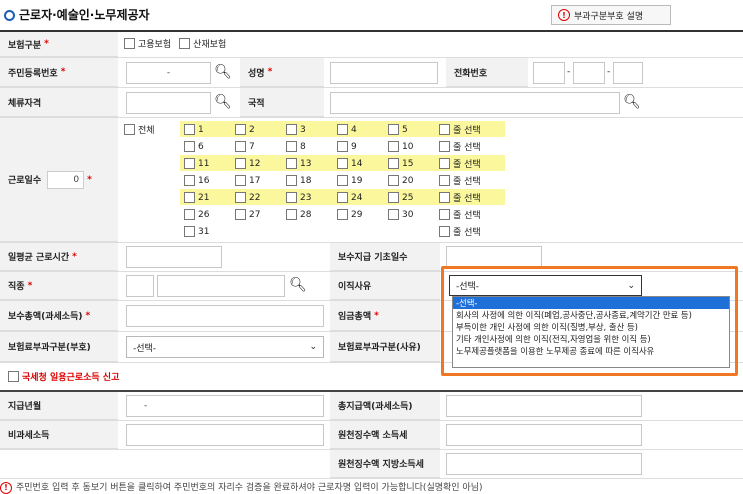 The image size is (743, 494). What do you see at coordinates (409, 197) in the screenshot?
I see `day-checkbox-25: 25` at bounding box center [409, 197].